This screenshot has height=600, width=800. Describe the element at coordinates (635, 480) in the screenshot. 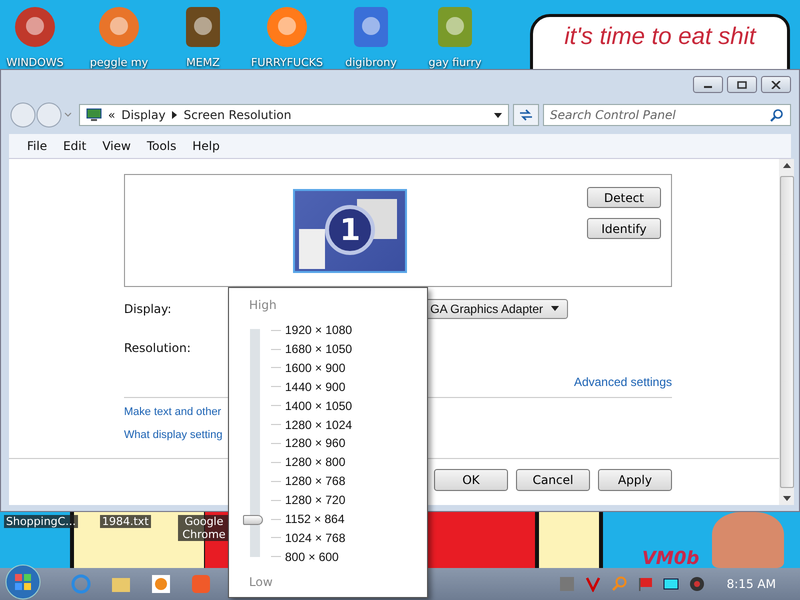

I see `dialog-button: Apply` at that location.